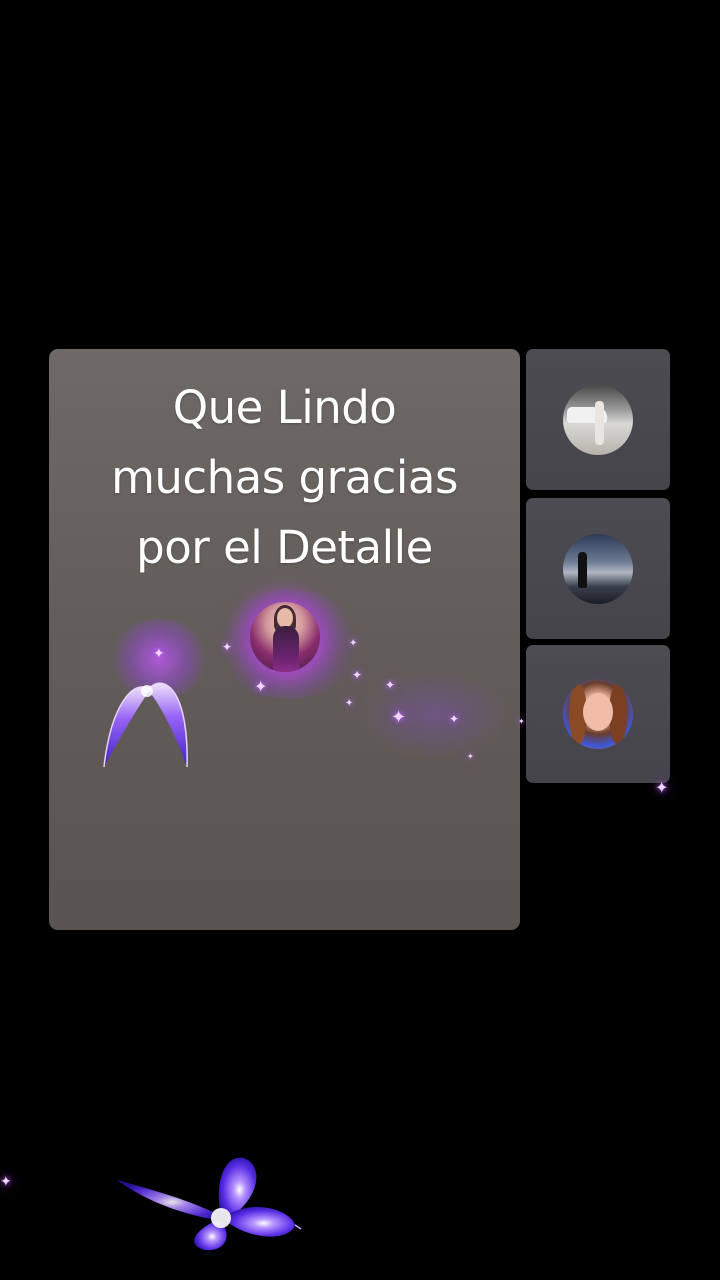  What do you see at coordinates (434, 714) in the screenshot?
I see `purple-glow` at bounding box center [434, 714].